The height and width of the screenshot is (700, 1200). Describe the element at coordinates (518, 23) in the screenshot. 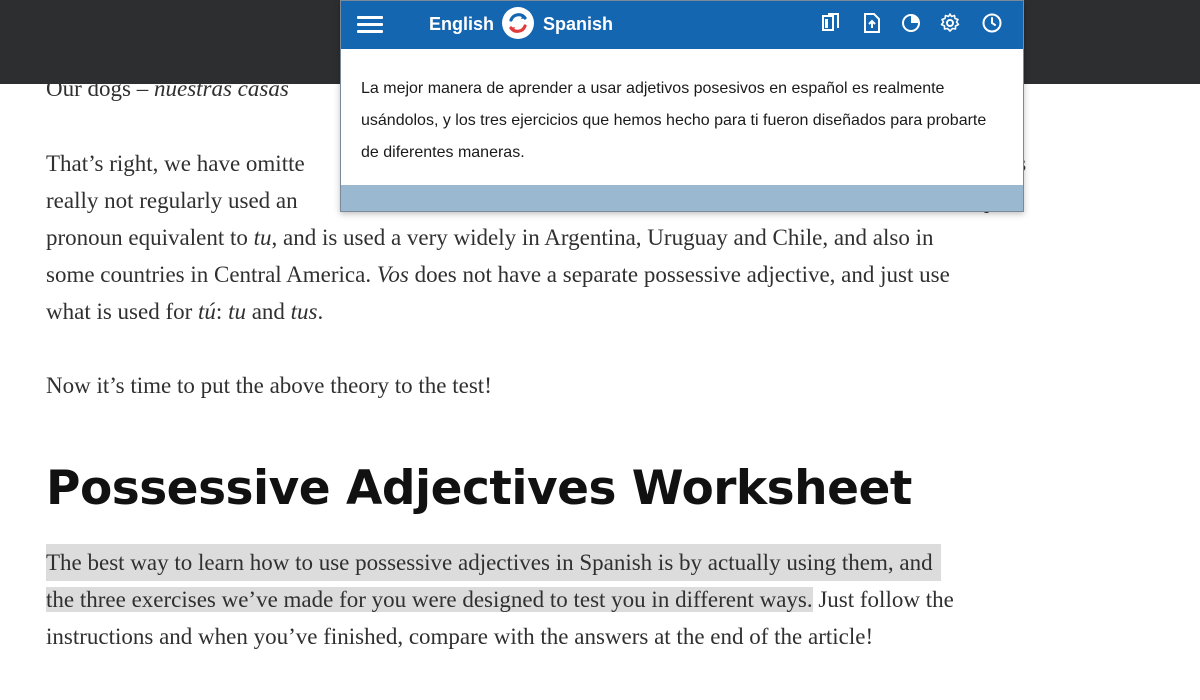

I see `swap-languages-icon` at that location.